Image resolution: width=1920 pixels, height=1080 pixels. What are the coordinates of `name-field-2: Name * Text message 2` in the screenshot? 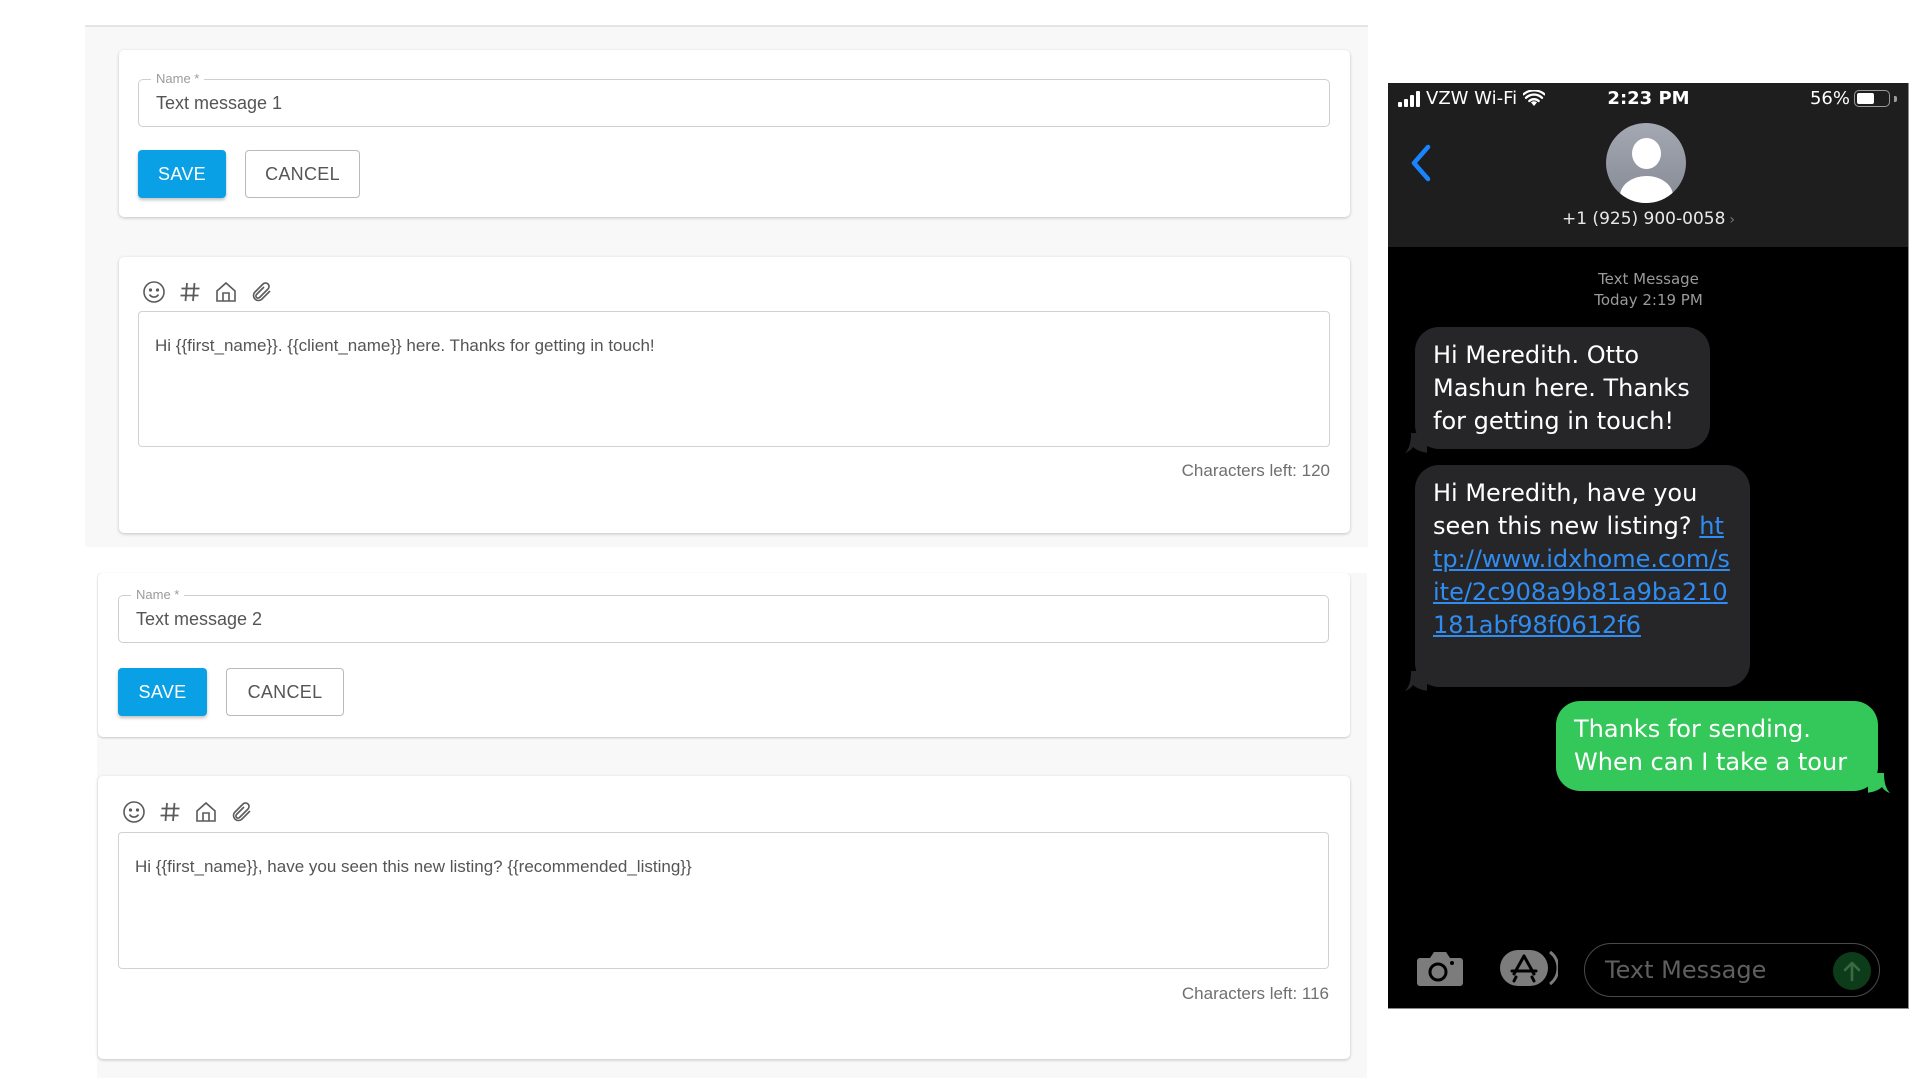 It's located at (723, 615).